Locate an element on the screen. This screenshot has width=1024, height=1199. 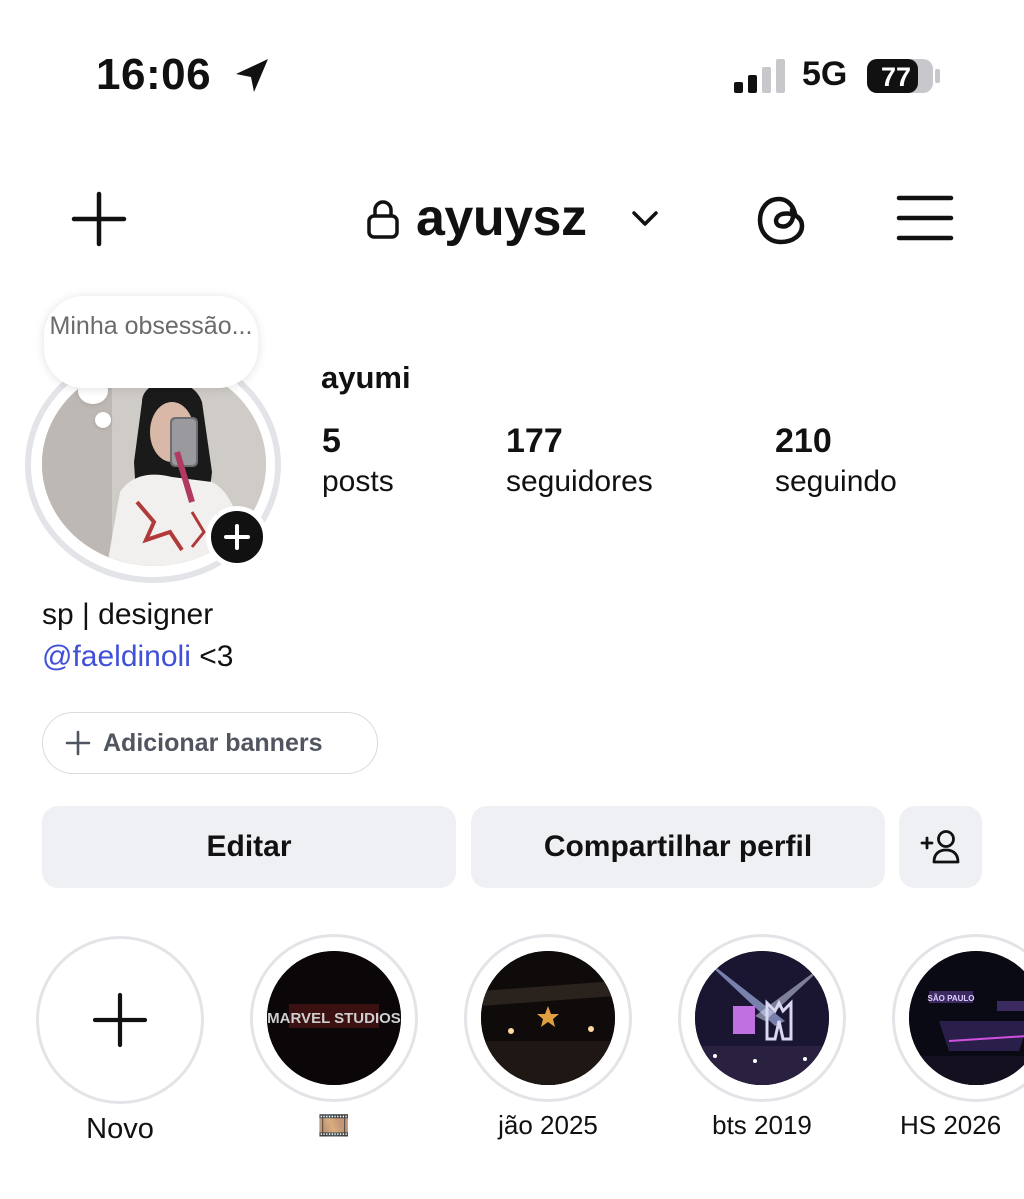
discover-people-button is located at coordinates (940, 847).